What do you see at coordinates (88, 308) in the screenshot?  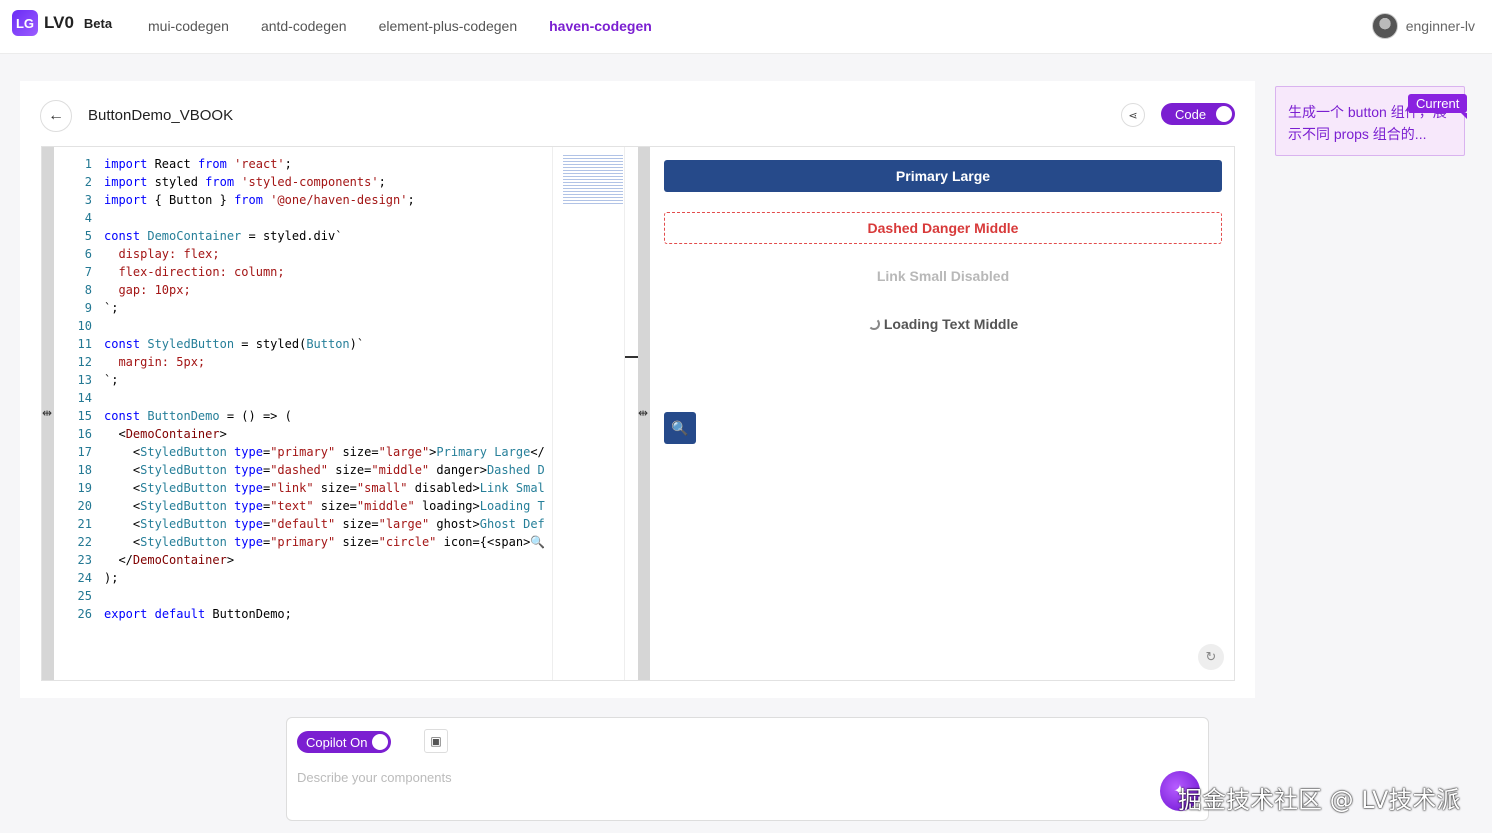 I see `line-number: 9` at bounding box center [88, 308].